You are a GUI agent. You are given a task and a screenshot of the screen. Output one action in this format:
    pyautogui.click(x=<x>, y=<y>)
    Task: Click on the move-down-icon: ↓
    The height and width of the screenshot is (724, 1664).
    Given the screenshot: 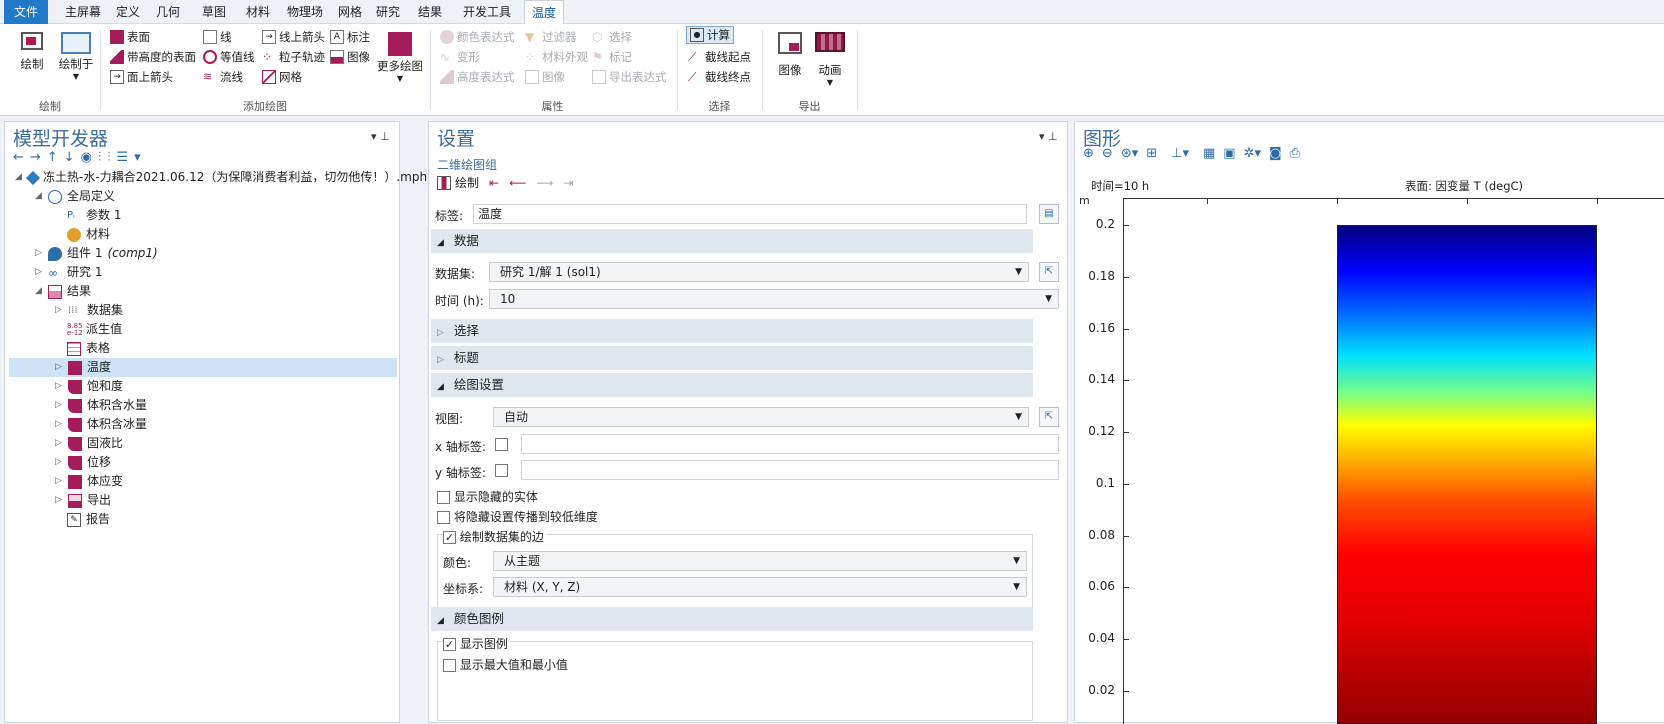 What is the action you would take?
    pyautogui.click(x=72, y=157)
    